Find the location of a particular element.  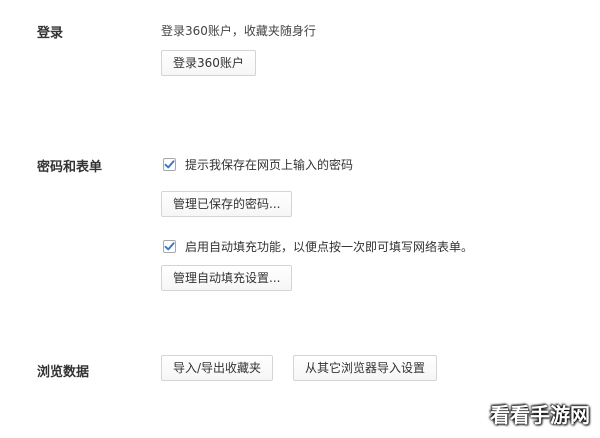

autofill-checkbox is located at coordinates (169, 246).